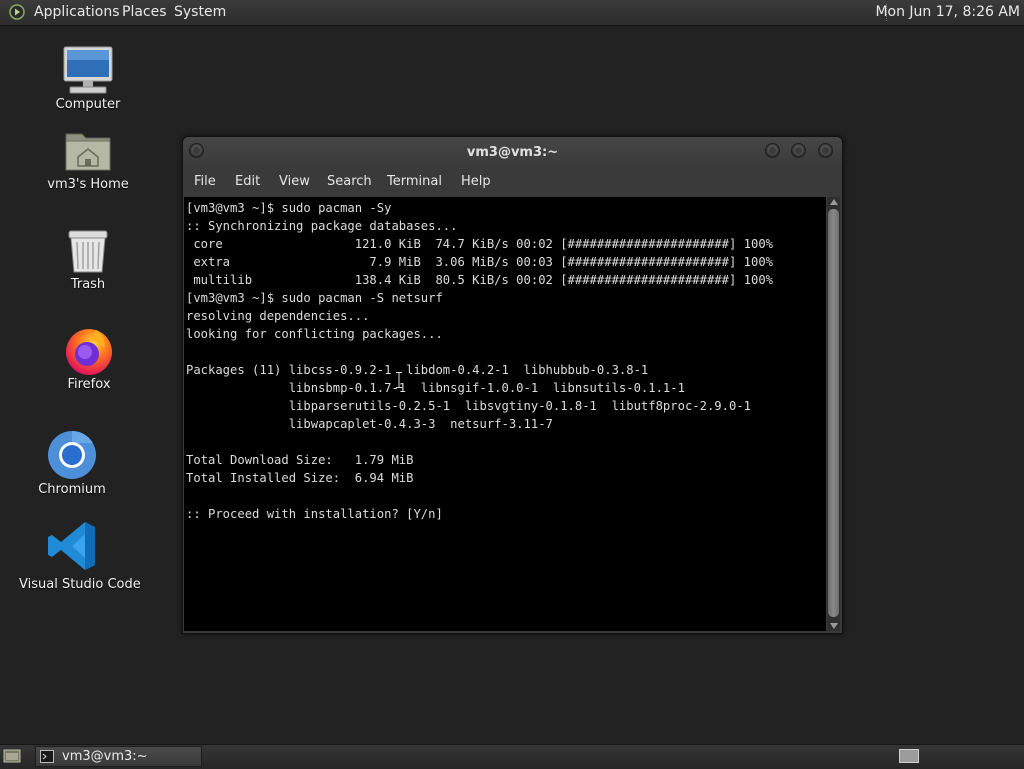  What do you see at coordinates (105, 756) in the screenshot?
I see `taskbar-item-label: vm3@vm3:~` at bounding box center [105, 756].